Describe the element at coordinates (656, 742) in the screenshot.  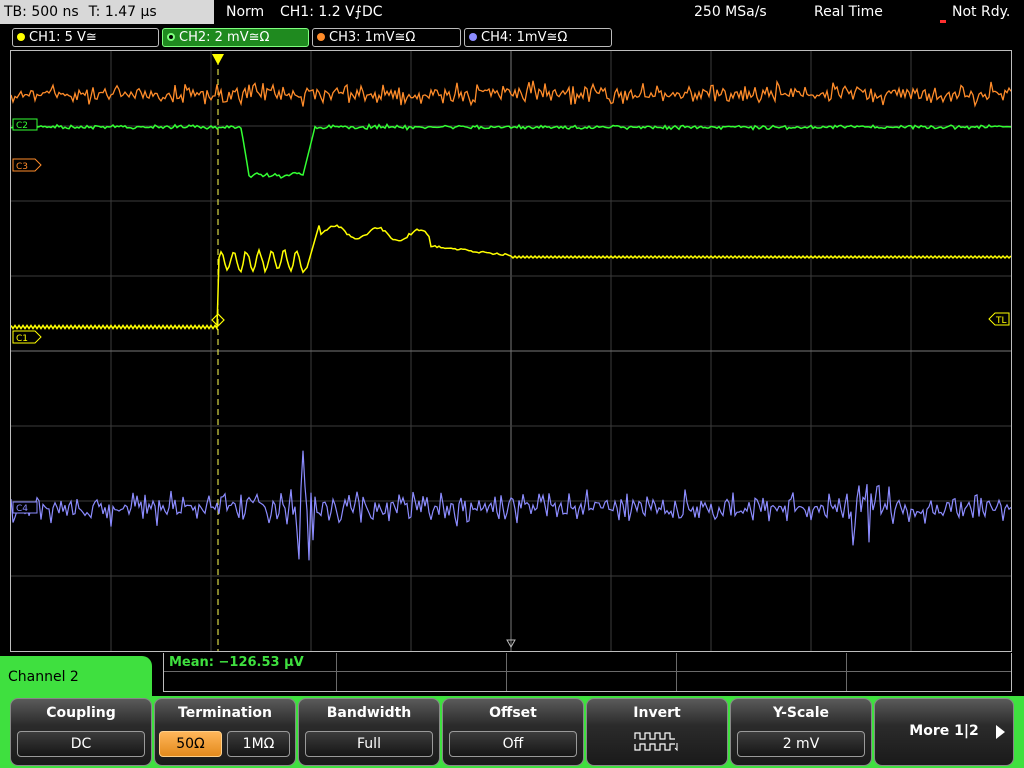
I see `invert-waveform-icon` at that location.